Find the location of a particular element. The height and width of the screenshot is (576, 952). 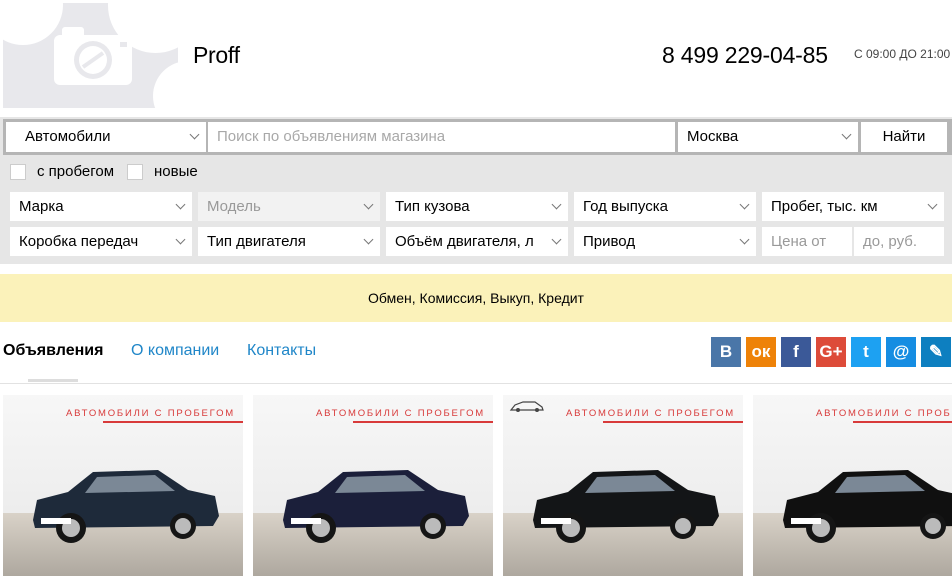

year-select: Год выпуска is located at coordinates (665, 206).